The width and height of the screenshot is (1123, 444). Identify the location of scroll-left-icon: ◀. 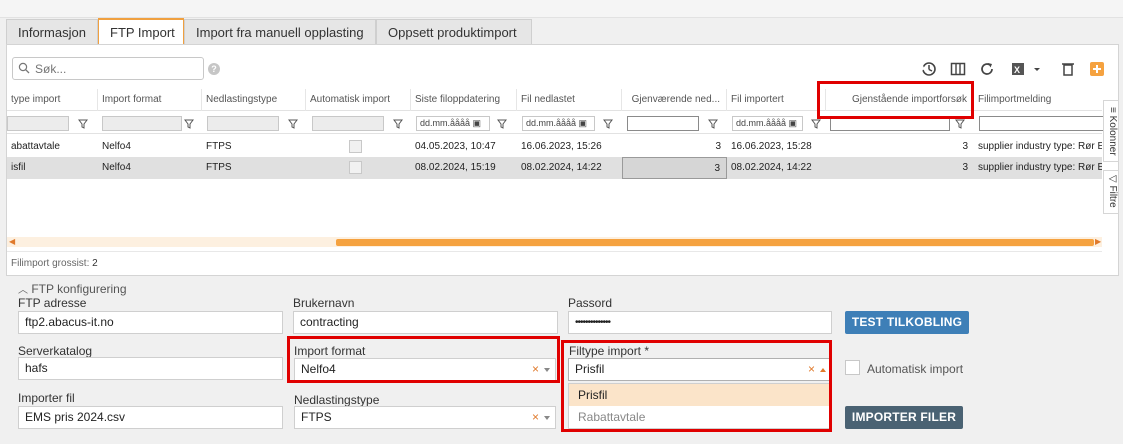
(12, 241).